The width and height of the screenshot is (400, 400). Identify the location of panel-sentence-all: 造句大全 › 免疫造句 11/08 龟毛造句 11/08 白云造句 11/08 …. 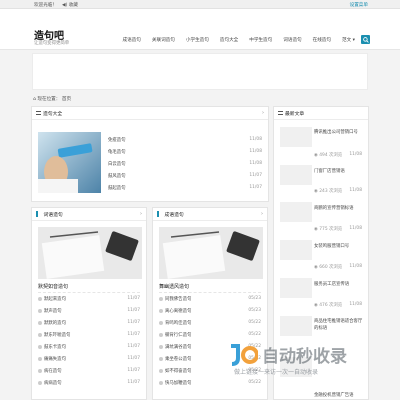
(150, 154).